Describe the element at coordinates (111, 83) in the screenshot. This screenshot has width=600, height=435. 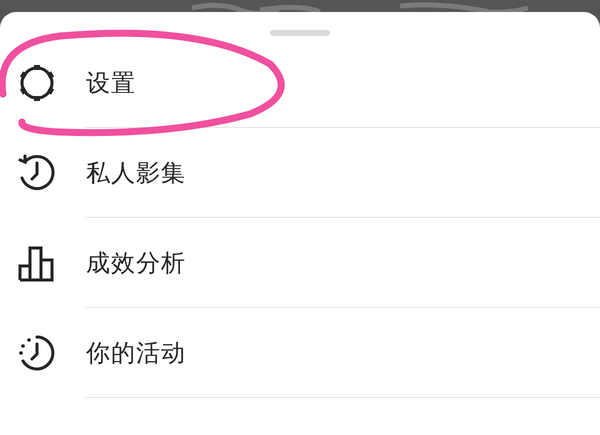
I see `menu-item: 设置` at that location.